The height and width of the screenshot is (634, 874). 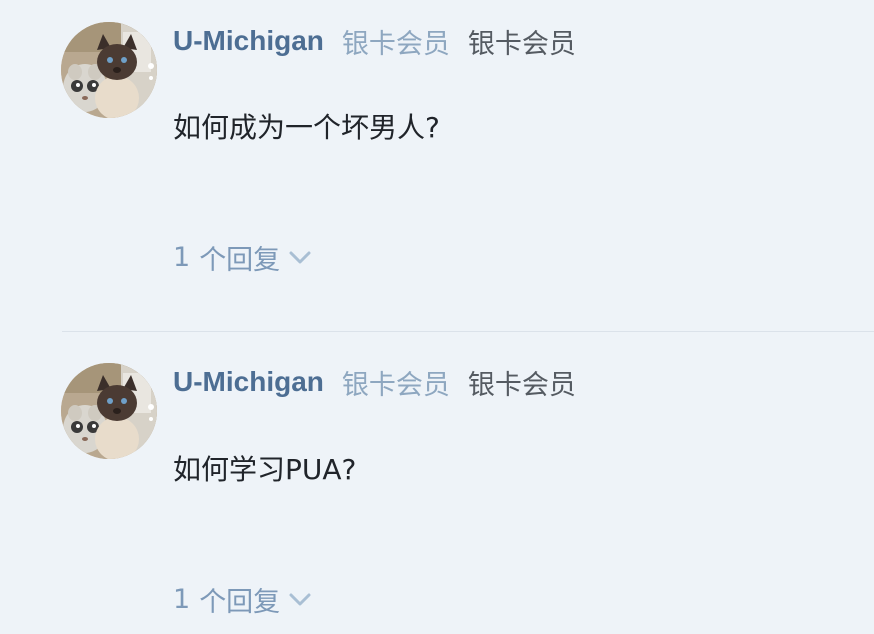 I want to click on comment-text: 如何成为一个坏男人?, so click(x=306, y=127).